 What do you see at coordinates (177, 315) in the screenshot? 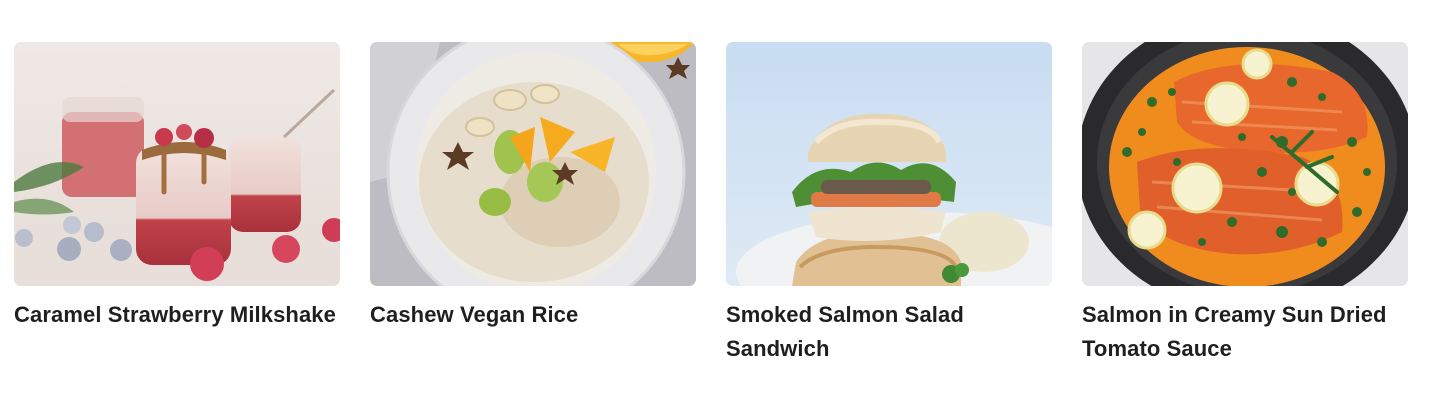
I see `recipe-title: Caramel Strawberry Milkshake` at bounding box center [177, 315].